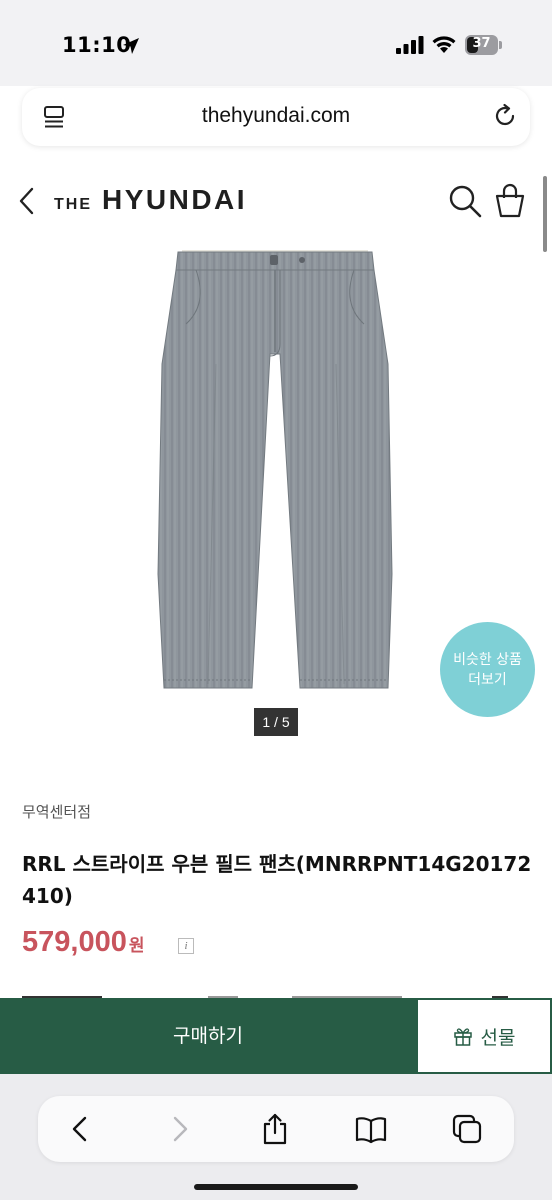 The image size is (552, 1200). Describe the element at coordinates (410, 45) in the screenshot. I see `signal-icon` at that location.